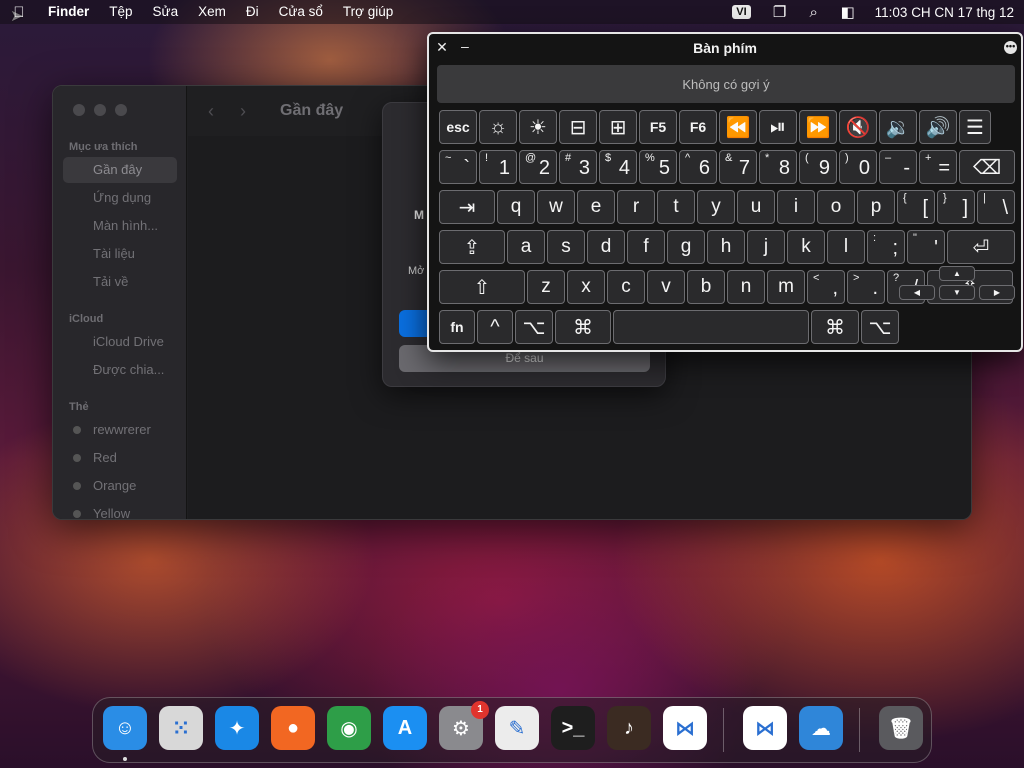 The height and width of the screenshot is (768, 1024). I want to click on zoom-window-button, so click(121, 110).